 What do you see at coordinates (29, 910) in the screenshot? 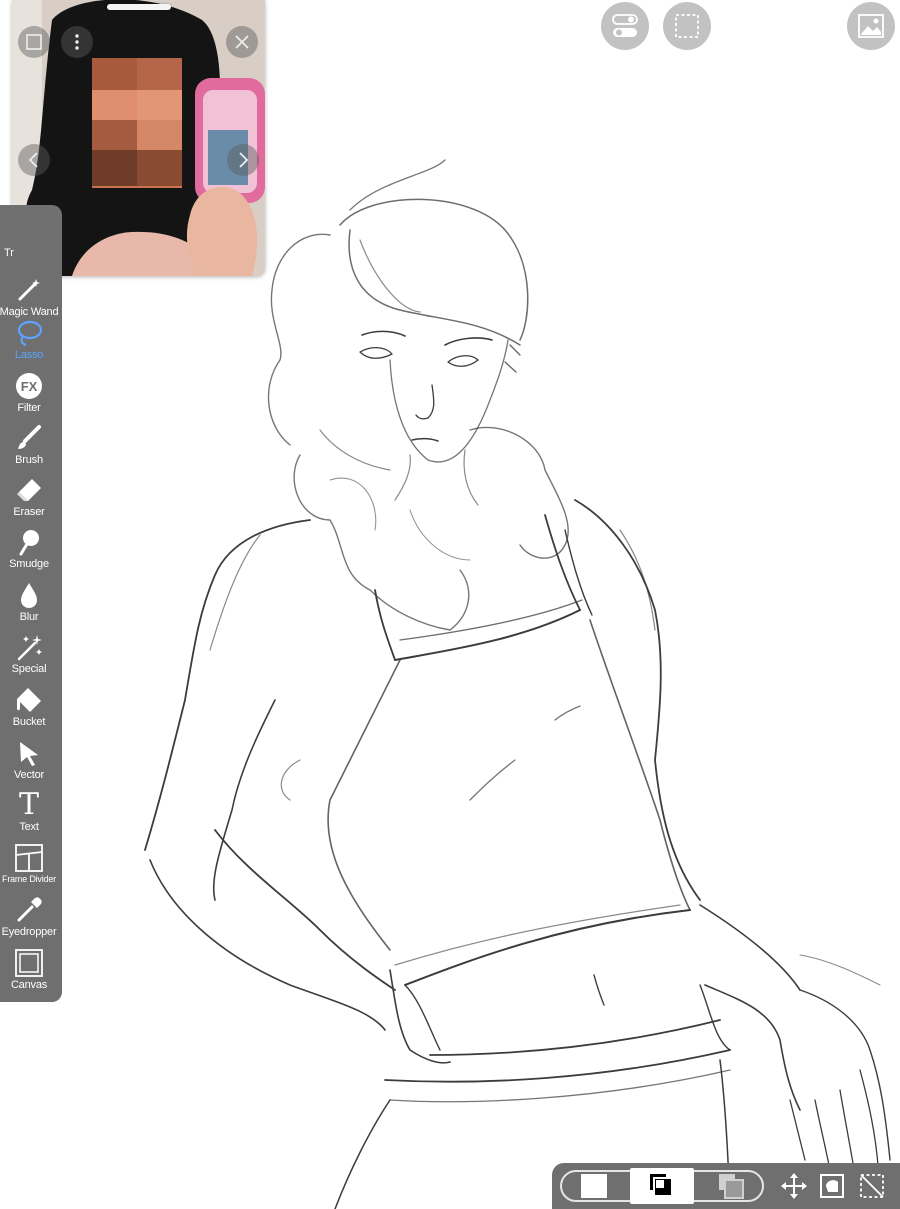
I see `eyedropper-icon` at bounding box center [29, 910].